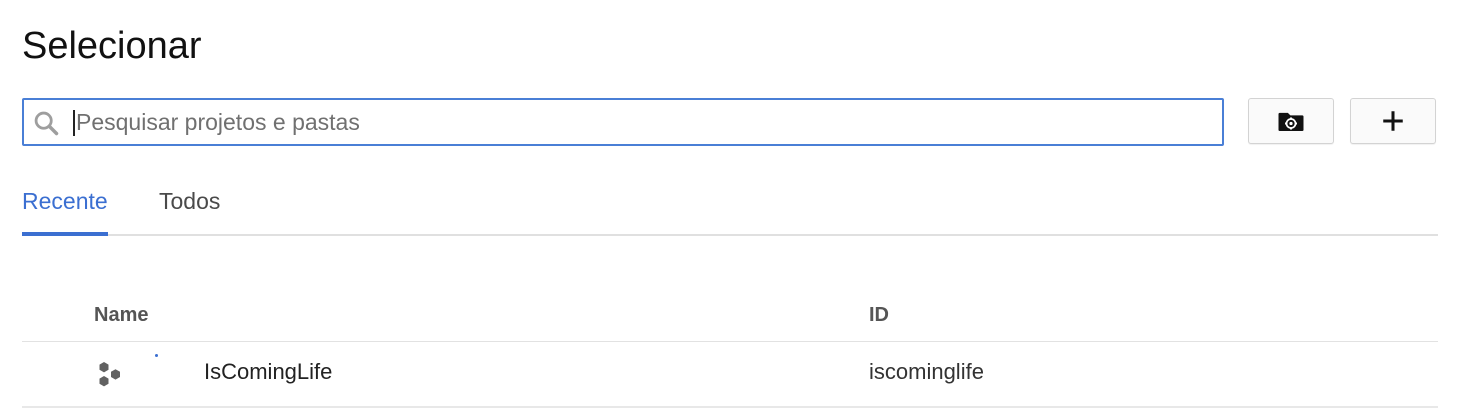 The height and width of the screenshot is (412, 1466). What do you see at coordinates (268, 371) in the screenshot?
I see `project-name: IsComingLife` at bounding box center [268, 371].